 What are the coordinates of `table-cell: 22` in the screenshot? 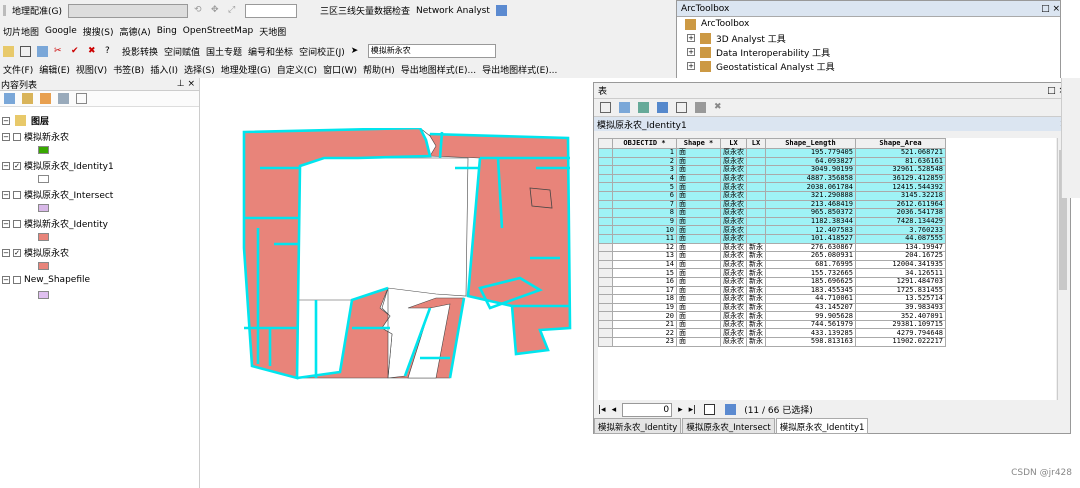 It's located at (644, 333).